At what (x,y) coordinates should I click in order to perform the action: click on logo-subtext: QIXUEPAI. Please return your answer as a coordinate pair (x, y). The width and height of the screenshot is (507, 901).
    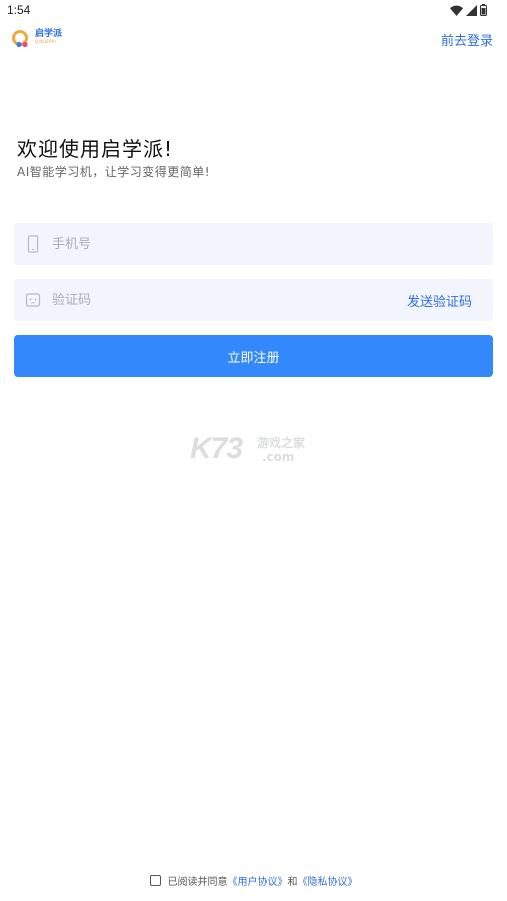
    Looking at the image, I should click on (45, 41).